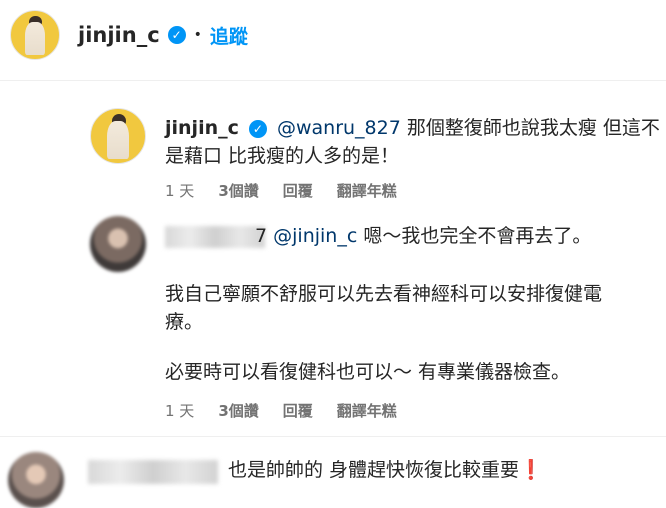  What do you see at coordinates (163, 35) in the screenshot?
I see `header-bar: jinjin_c ✓ • 追蹤` at bounding box center [163, 35].